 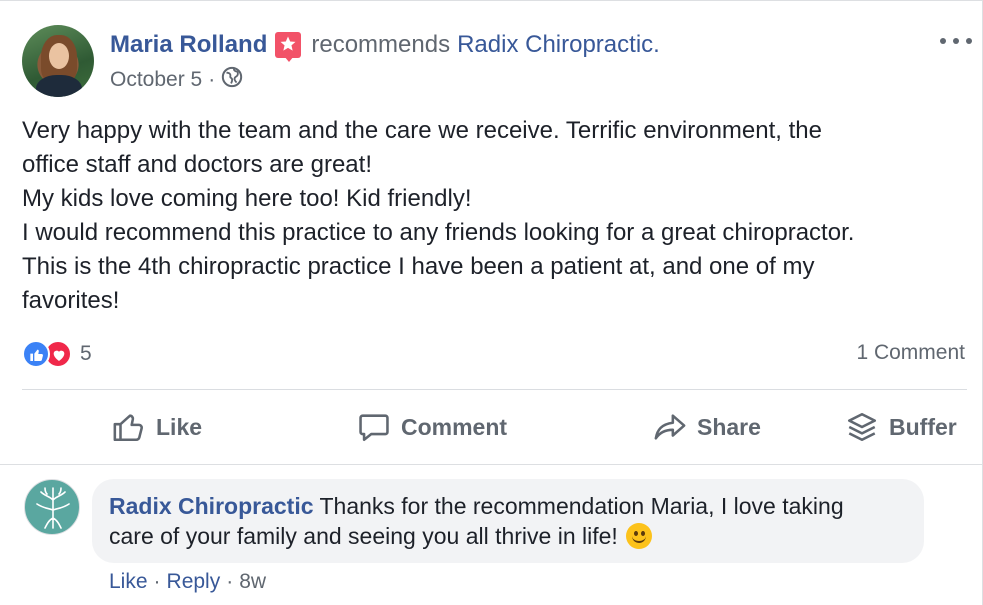 I want to click on author-avatar, so click(x=58, y=61).